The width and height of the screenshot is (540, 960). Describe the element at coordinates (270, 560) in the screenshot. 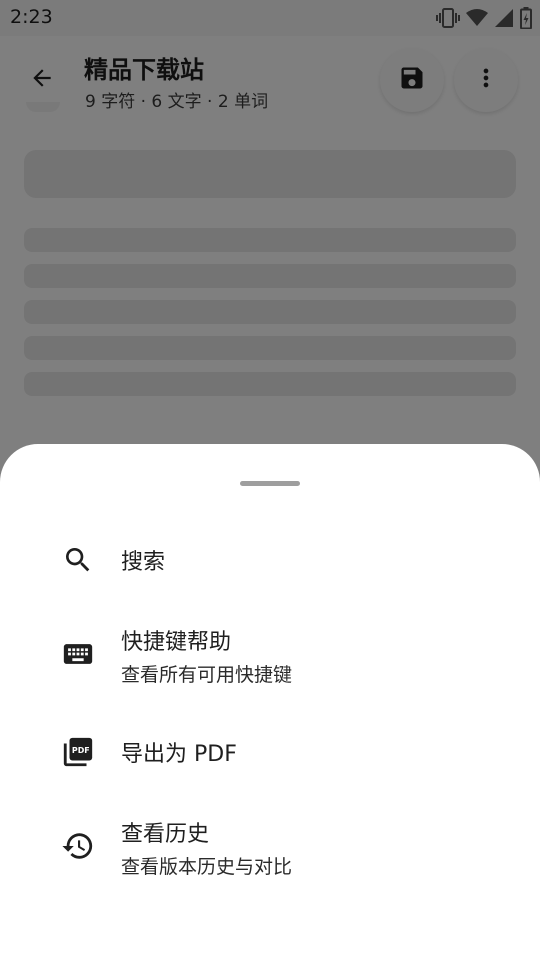

I see `menu-item-search: 搜索` at that location.